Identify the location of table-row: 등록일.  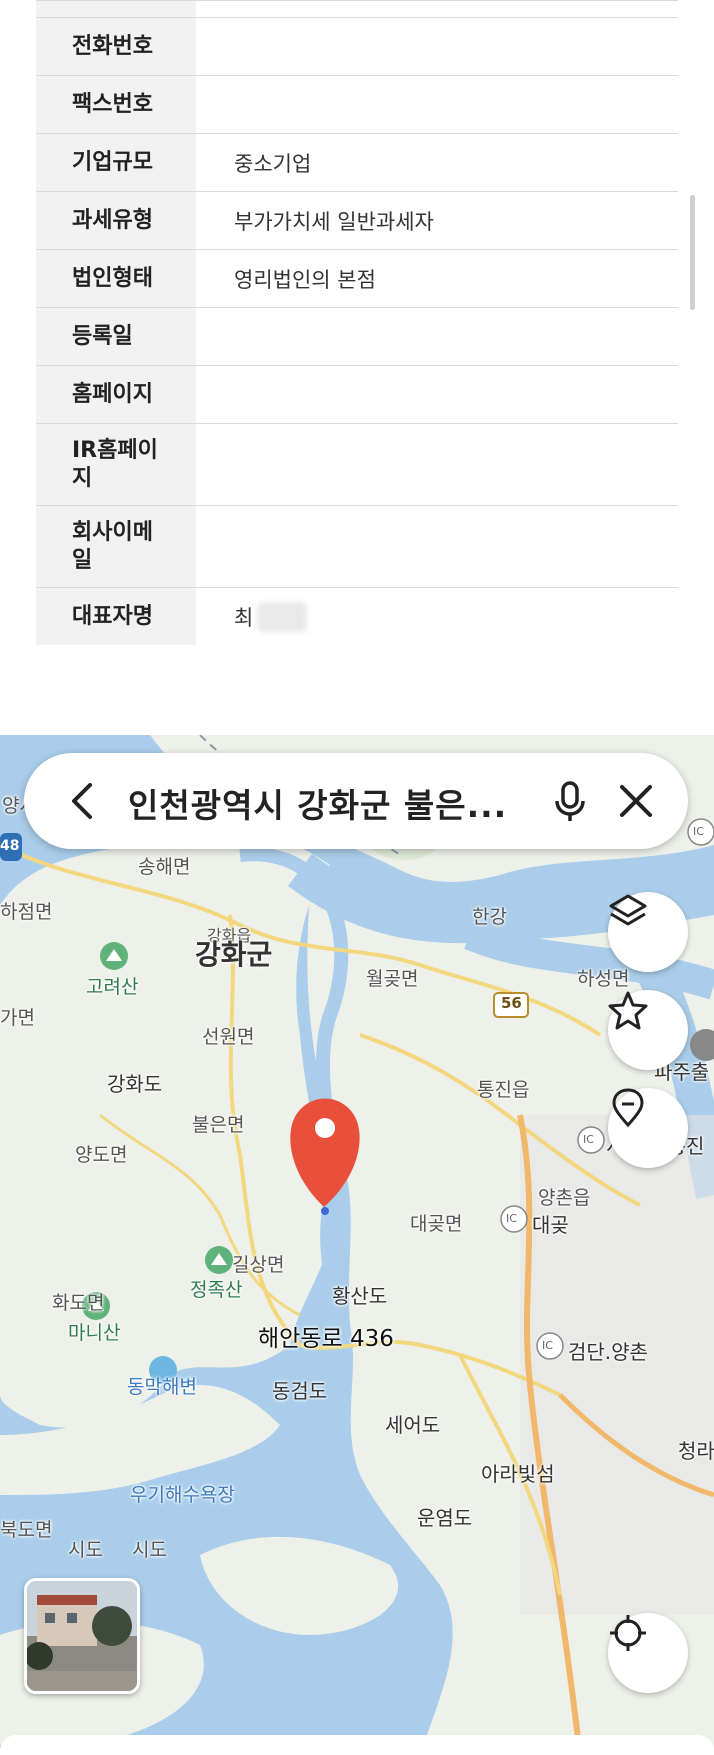
(357, 337).